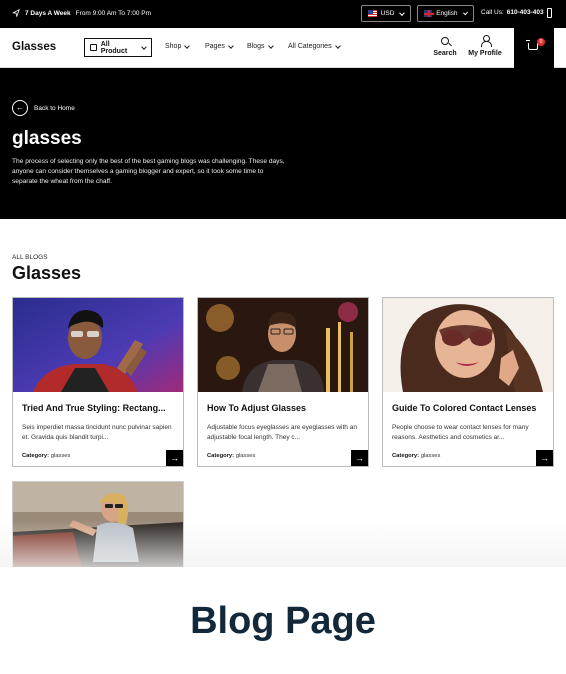 Image resolution: width=566 pixels, height=674 pixels. Describe the element at coordinates (549, 13) in the screenshot. I see `phone-icon` at that location.